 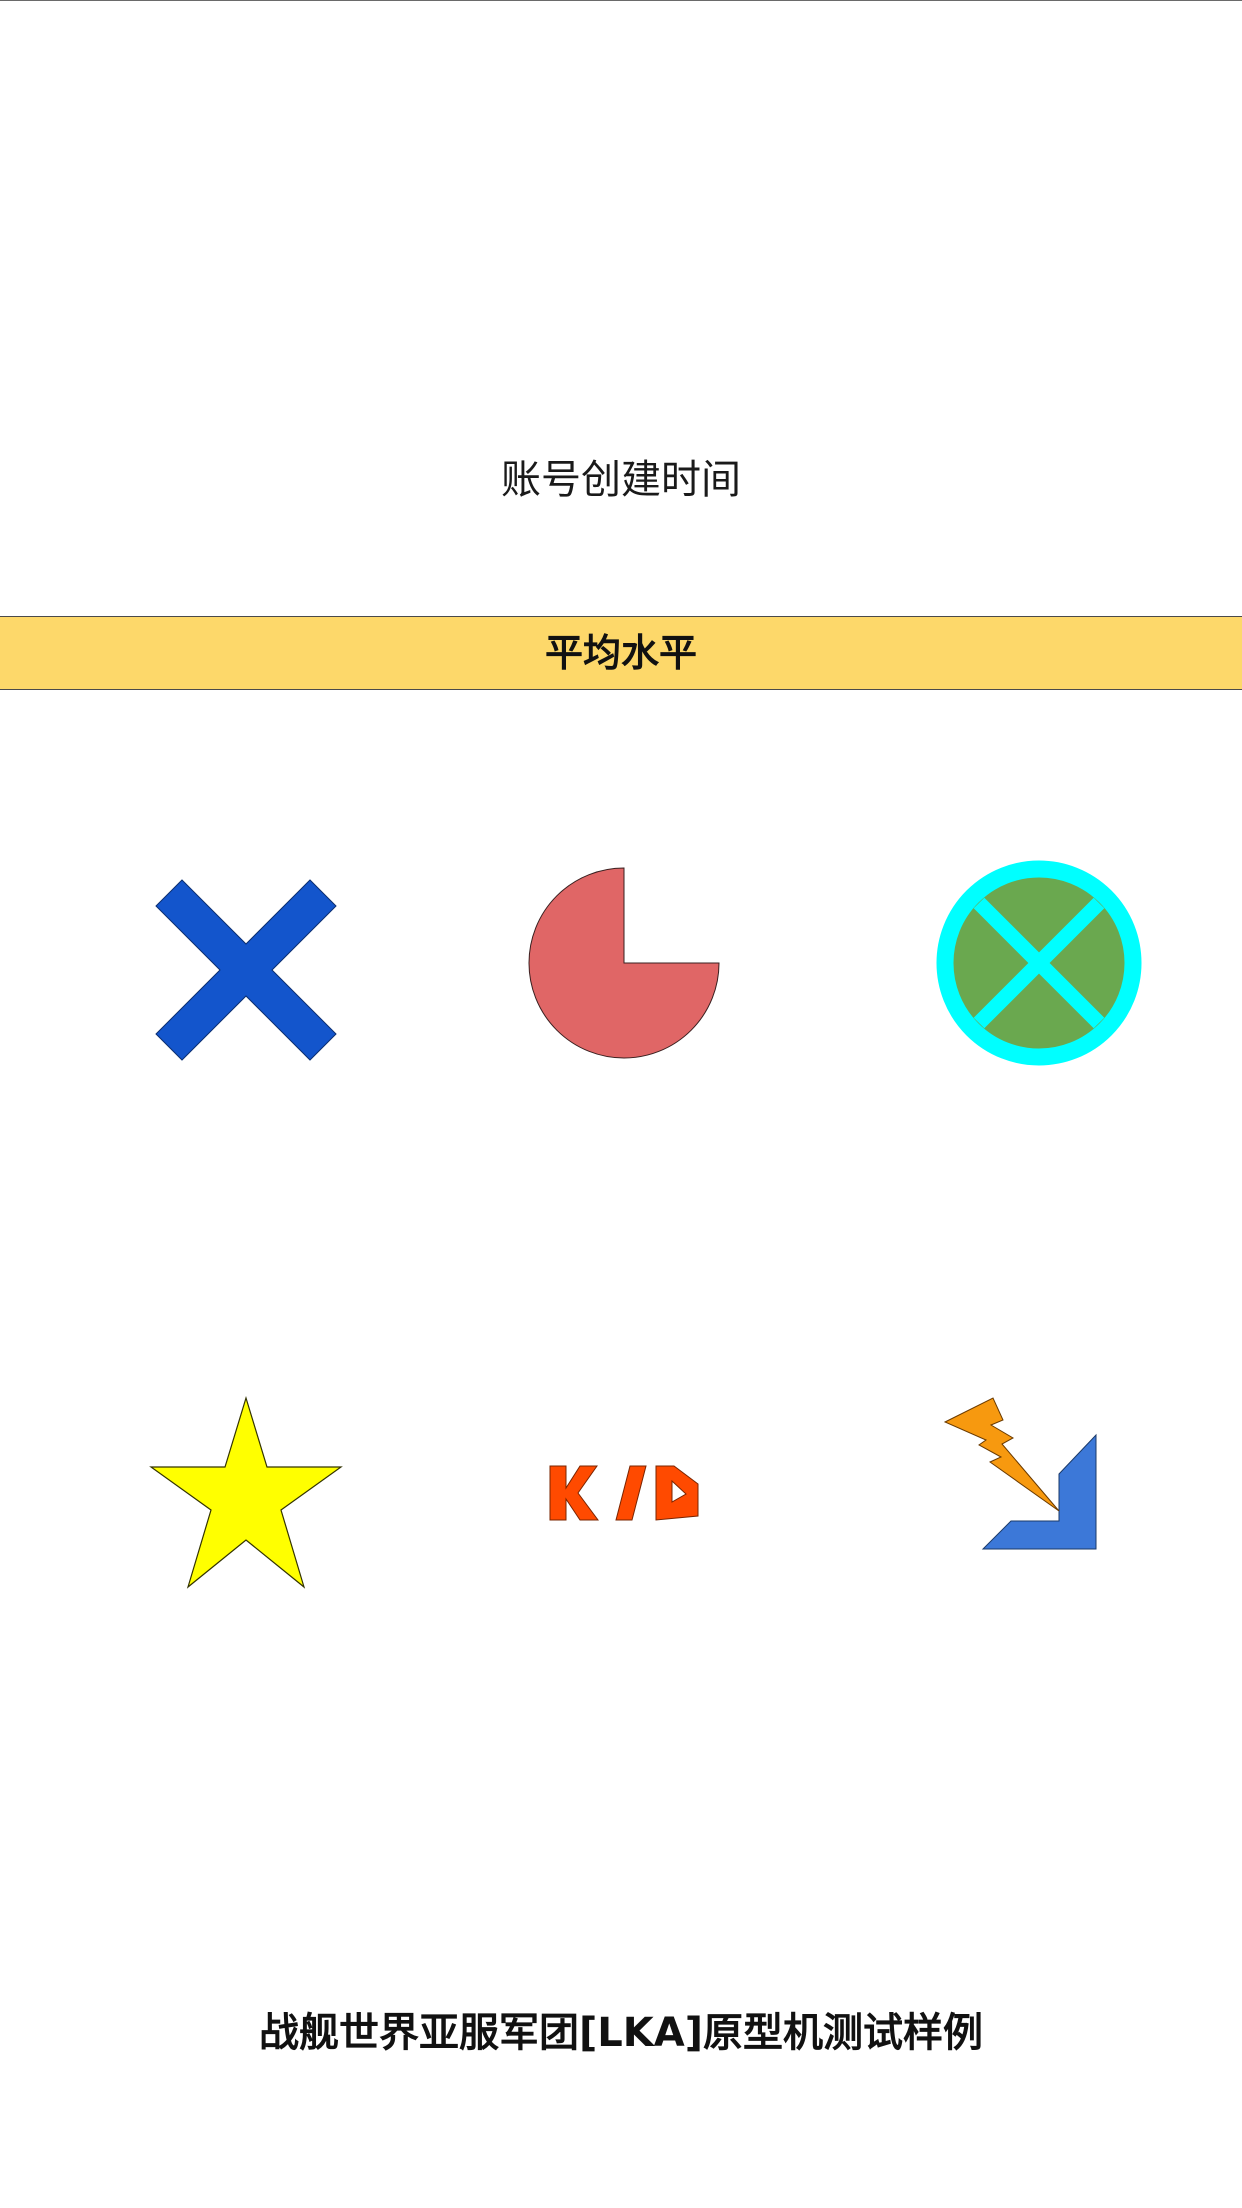 What do you see at coordinates (624, 963) in the screenshot?
I see `red-pie-icon` at bounding box center [624, 963].